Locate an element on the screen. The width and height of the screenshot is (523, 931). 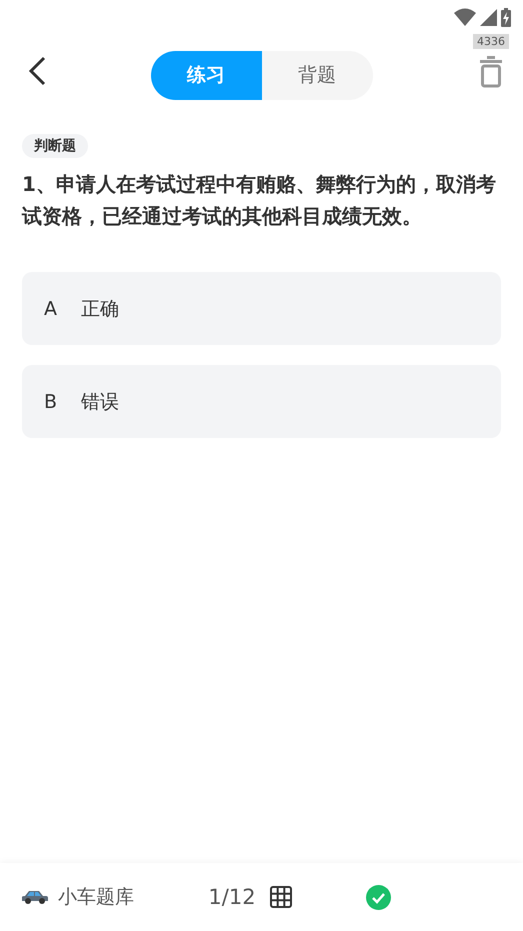
grid-icon is located at coordinates (281, 897).